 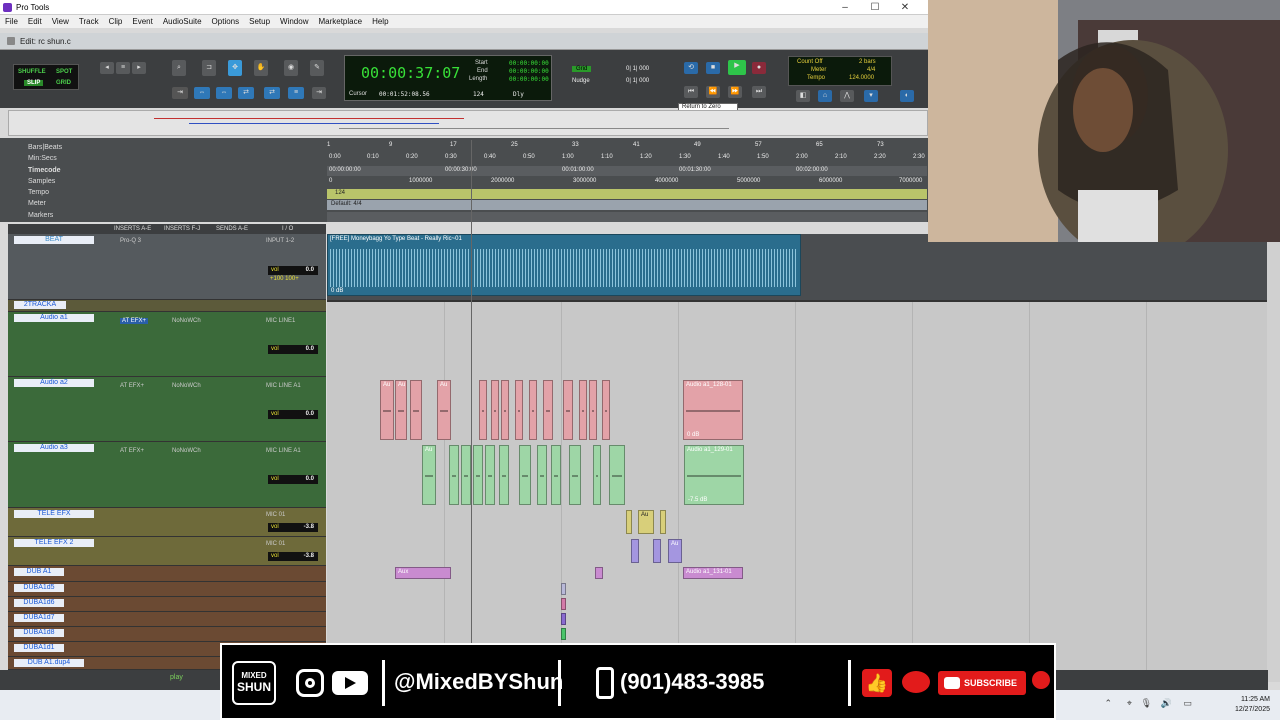 I want to click on menu-clip: Clip, so click(x=116, y=21).